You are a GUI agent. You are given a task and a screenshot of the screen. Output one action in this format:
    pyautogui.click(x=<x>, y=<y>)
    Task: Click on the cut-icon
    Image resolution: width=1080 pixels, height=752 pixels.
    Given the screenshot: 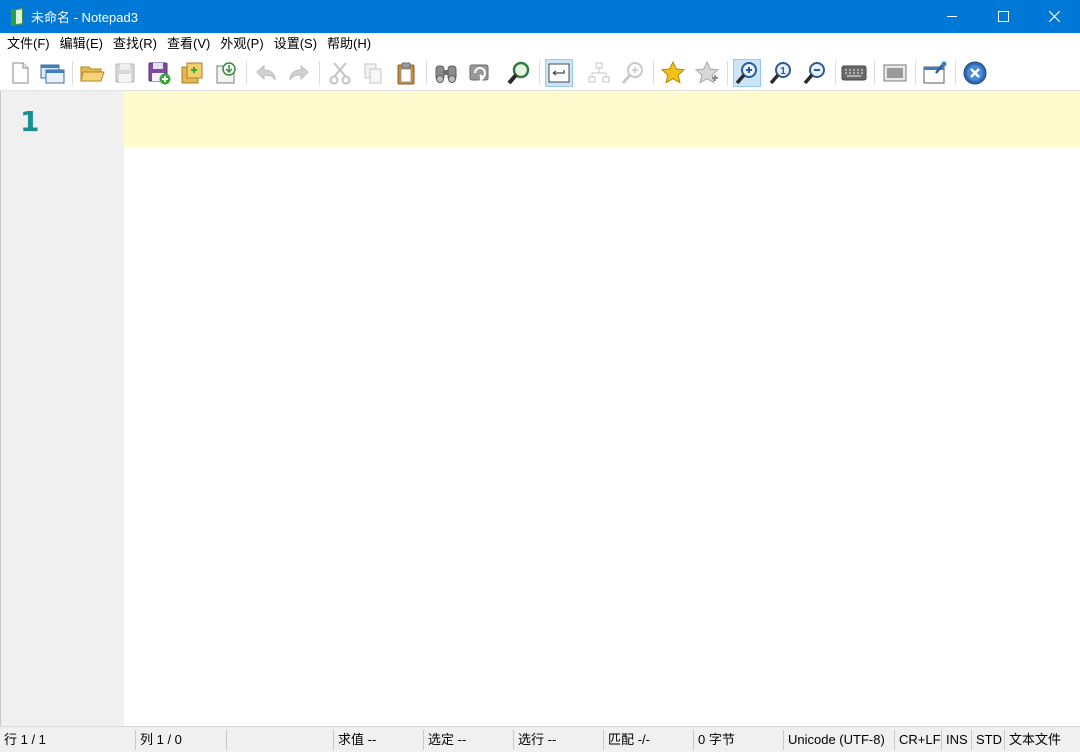 What is the action you would take?
    pyautogui.click(x=340, y=73)
    